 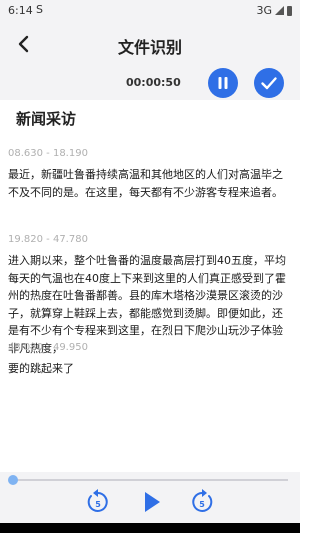 I want to click on sync-icon: S, so click(x=39, y=9).